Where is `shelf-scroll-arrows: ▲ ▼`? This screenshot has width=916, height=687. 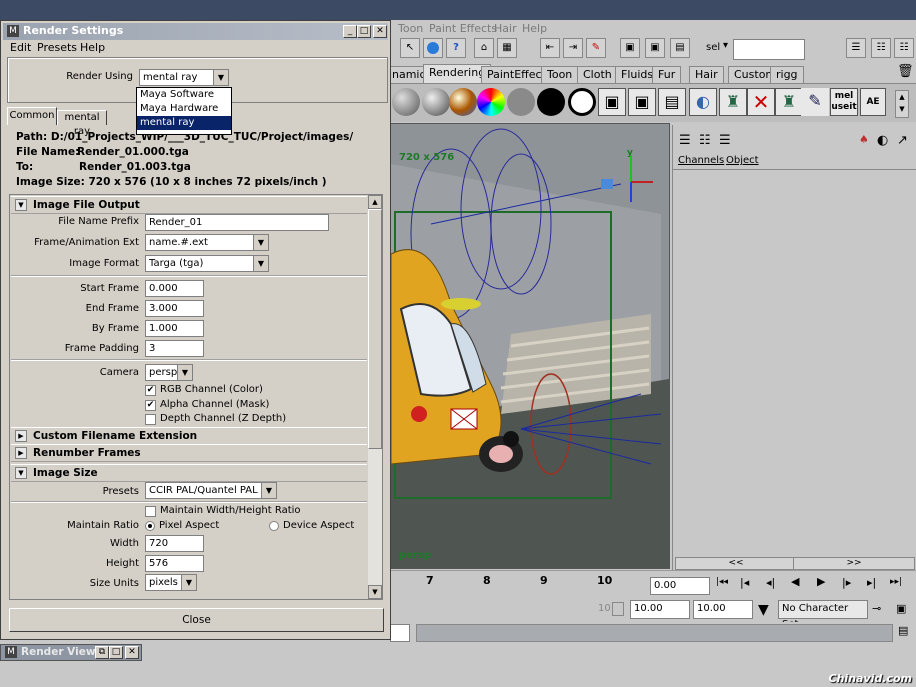
shelf-scroll-arrows: ▲ ▼ is located at coordinates (902, 104).